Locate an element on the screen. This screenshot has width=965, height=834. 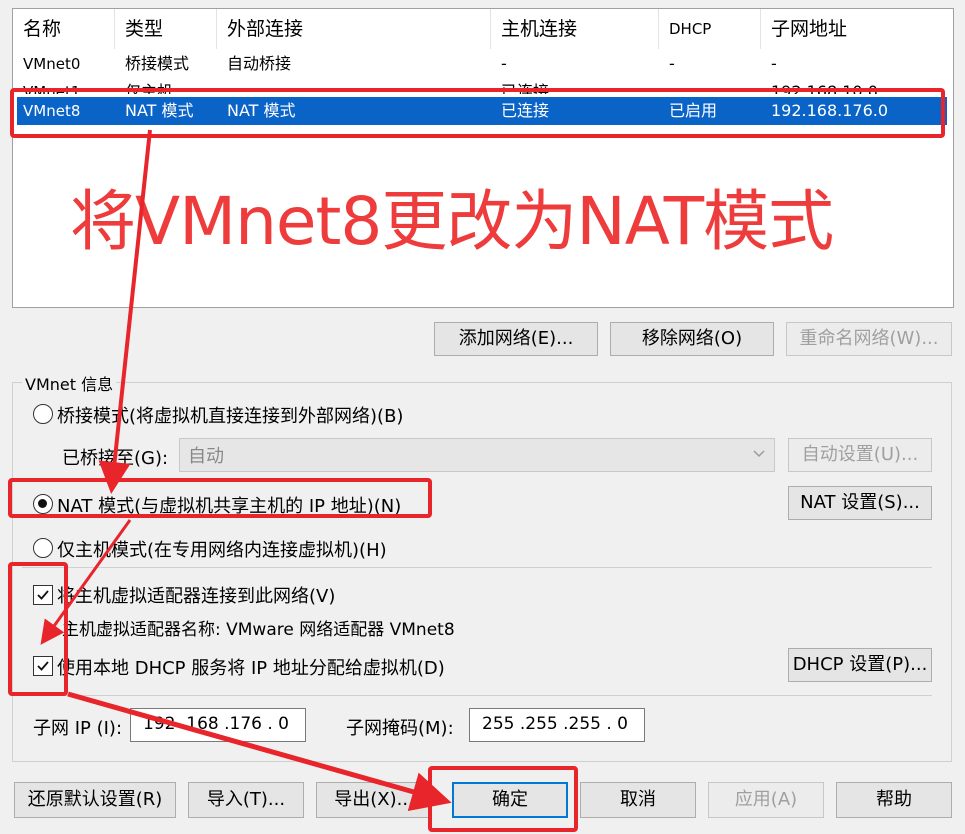
arrow-to-nat is located at coordinates (125, 311).